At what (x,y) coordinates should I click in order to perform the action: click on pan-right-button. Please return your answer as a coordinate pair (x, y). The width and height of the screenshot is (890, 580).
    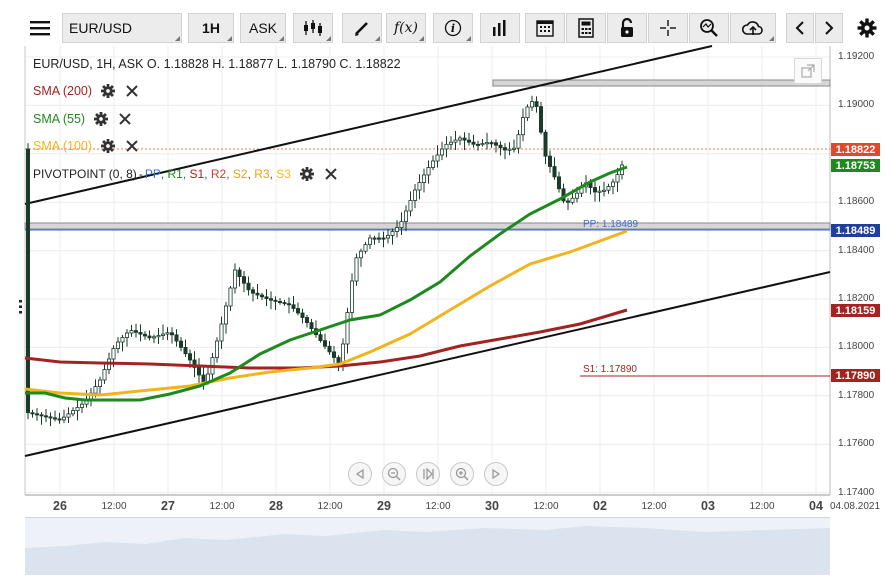
    Looking at the image, I should click on (496, 474).